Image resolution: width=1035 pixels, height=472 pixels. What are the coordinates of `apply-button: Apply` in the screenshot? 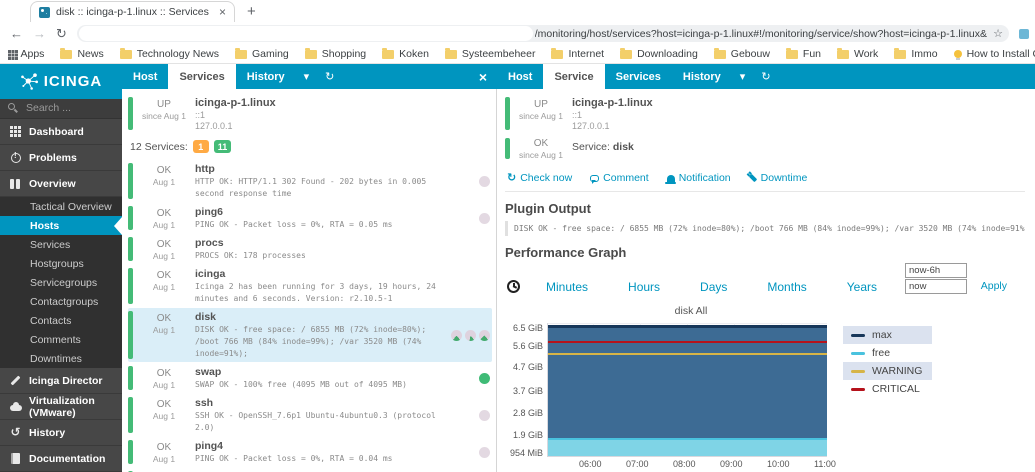 It's located at (994, 286).